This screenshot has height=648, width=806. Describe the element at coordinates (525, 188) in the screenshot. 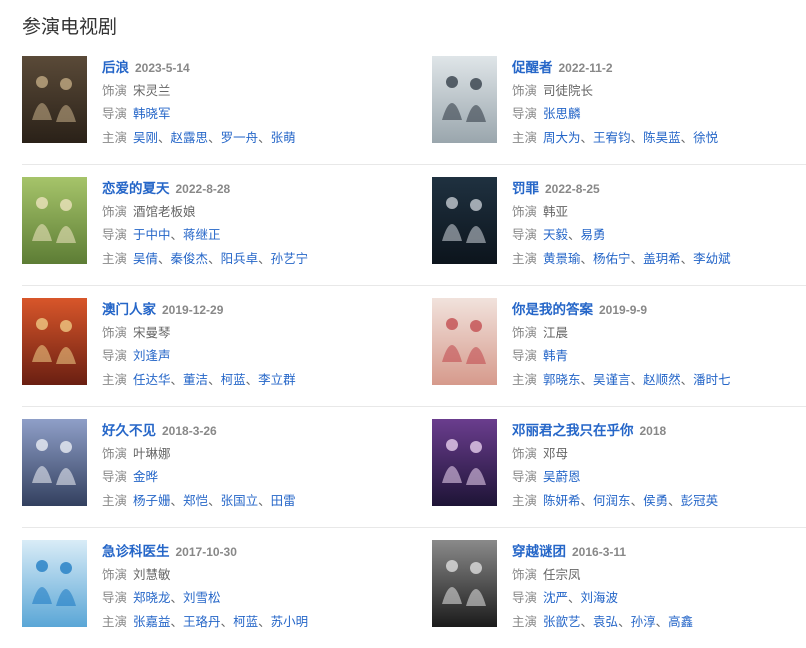

I see `drama-title-link: 罚罪` at that location.